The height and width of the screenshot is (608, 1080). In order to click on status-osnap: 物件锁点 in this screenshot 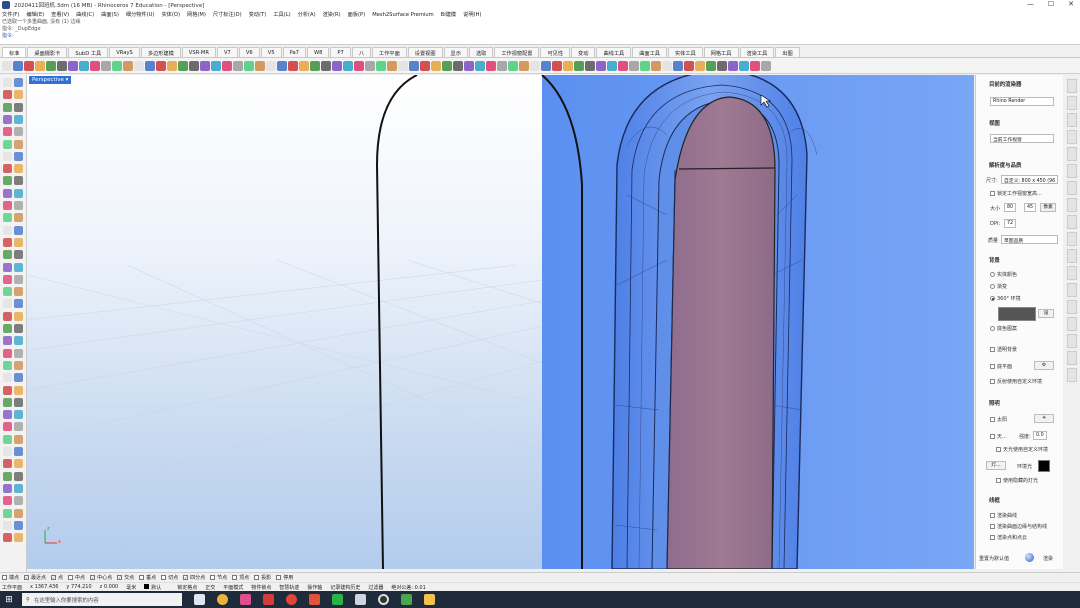, I will do `click(261, 587)`.